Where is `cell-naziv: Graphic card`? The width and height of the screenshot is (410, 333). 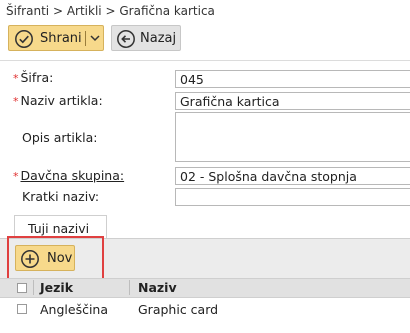
cell-naziv: Graphic card is located at coordinates (178, 309).